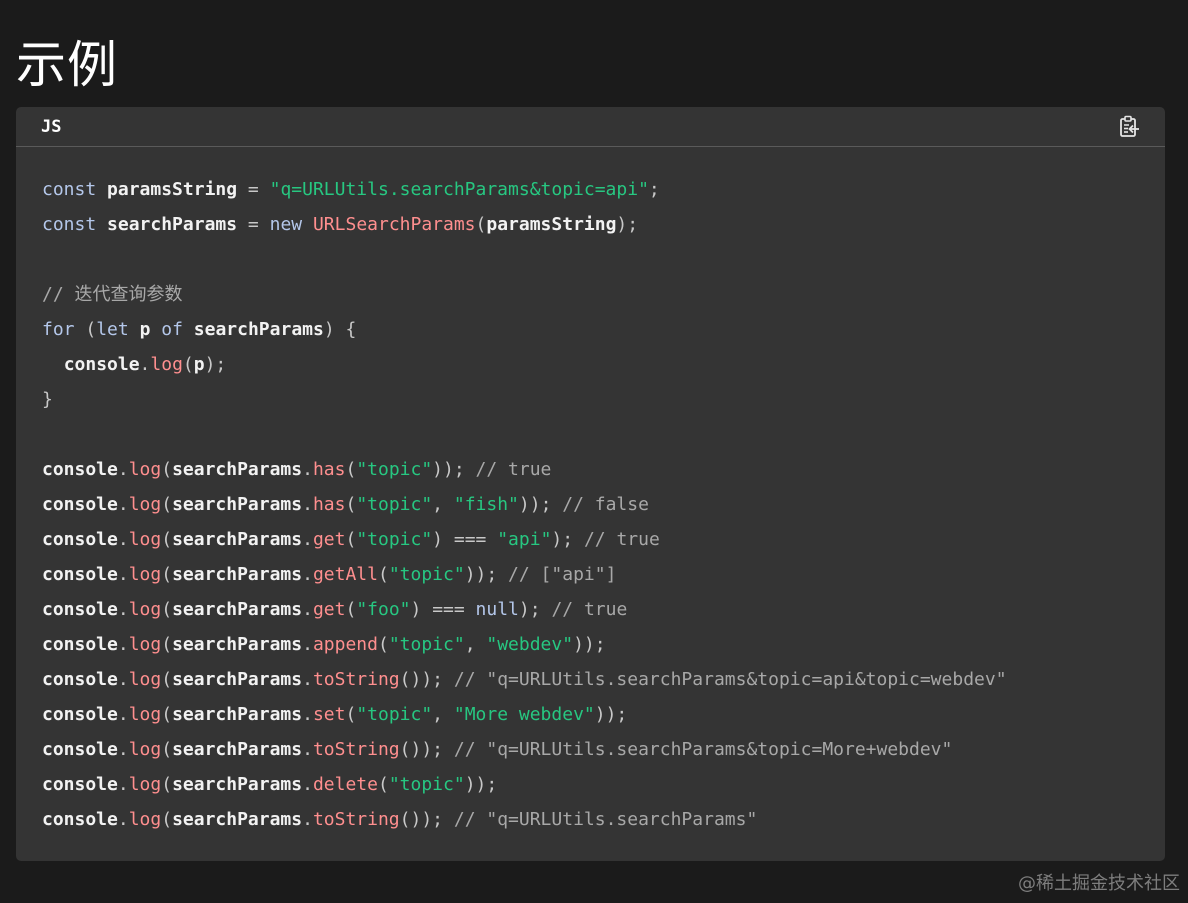 This screenshot has width=1188, height=903. I want to click on page-title: 示例, so click(67, 65).